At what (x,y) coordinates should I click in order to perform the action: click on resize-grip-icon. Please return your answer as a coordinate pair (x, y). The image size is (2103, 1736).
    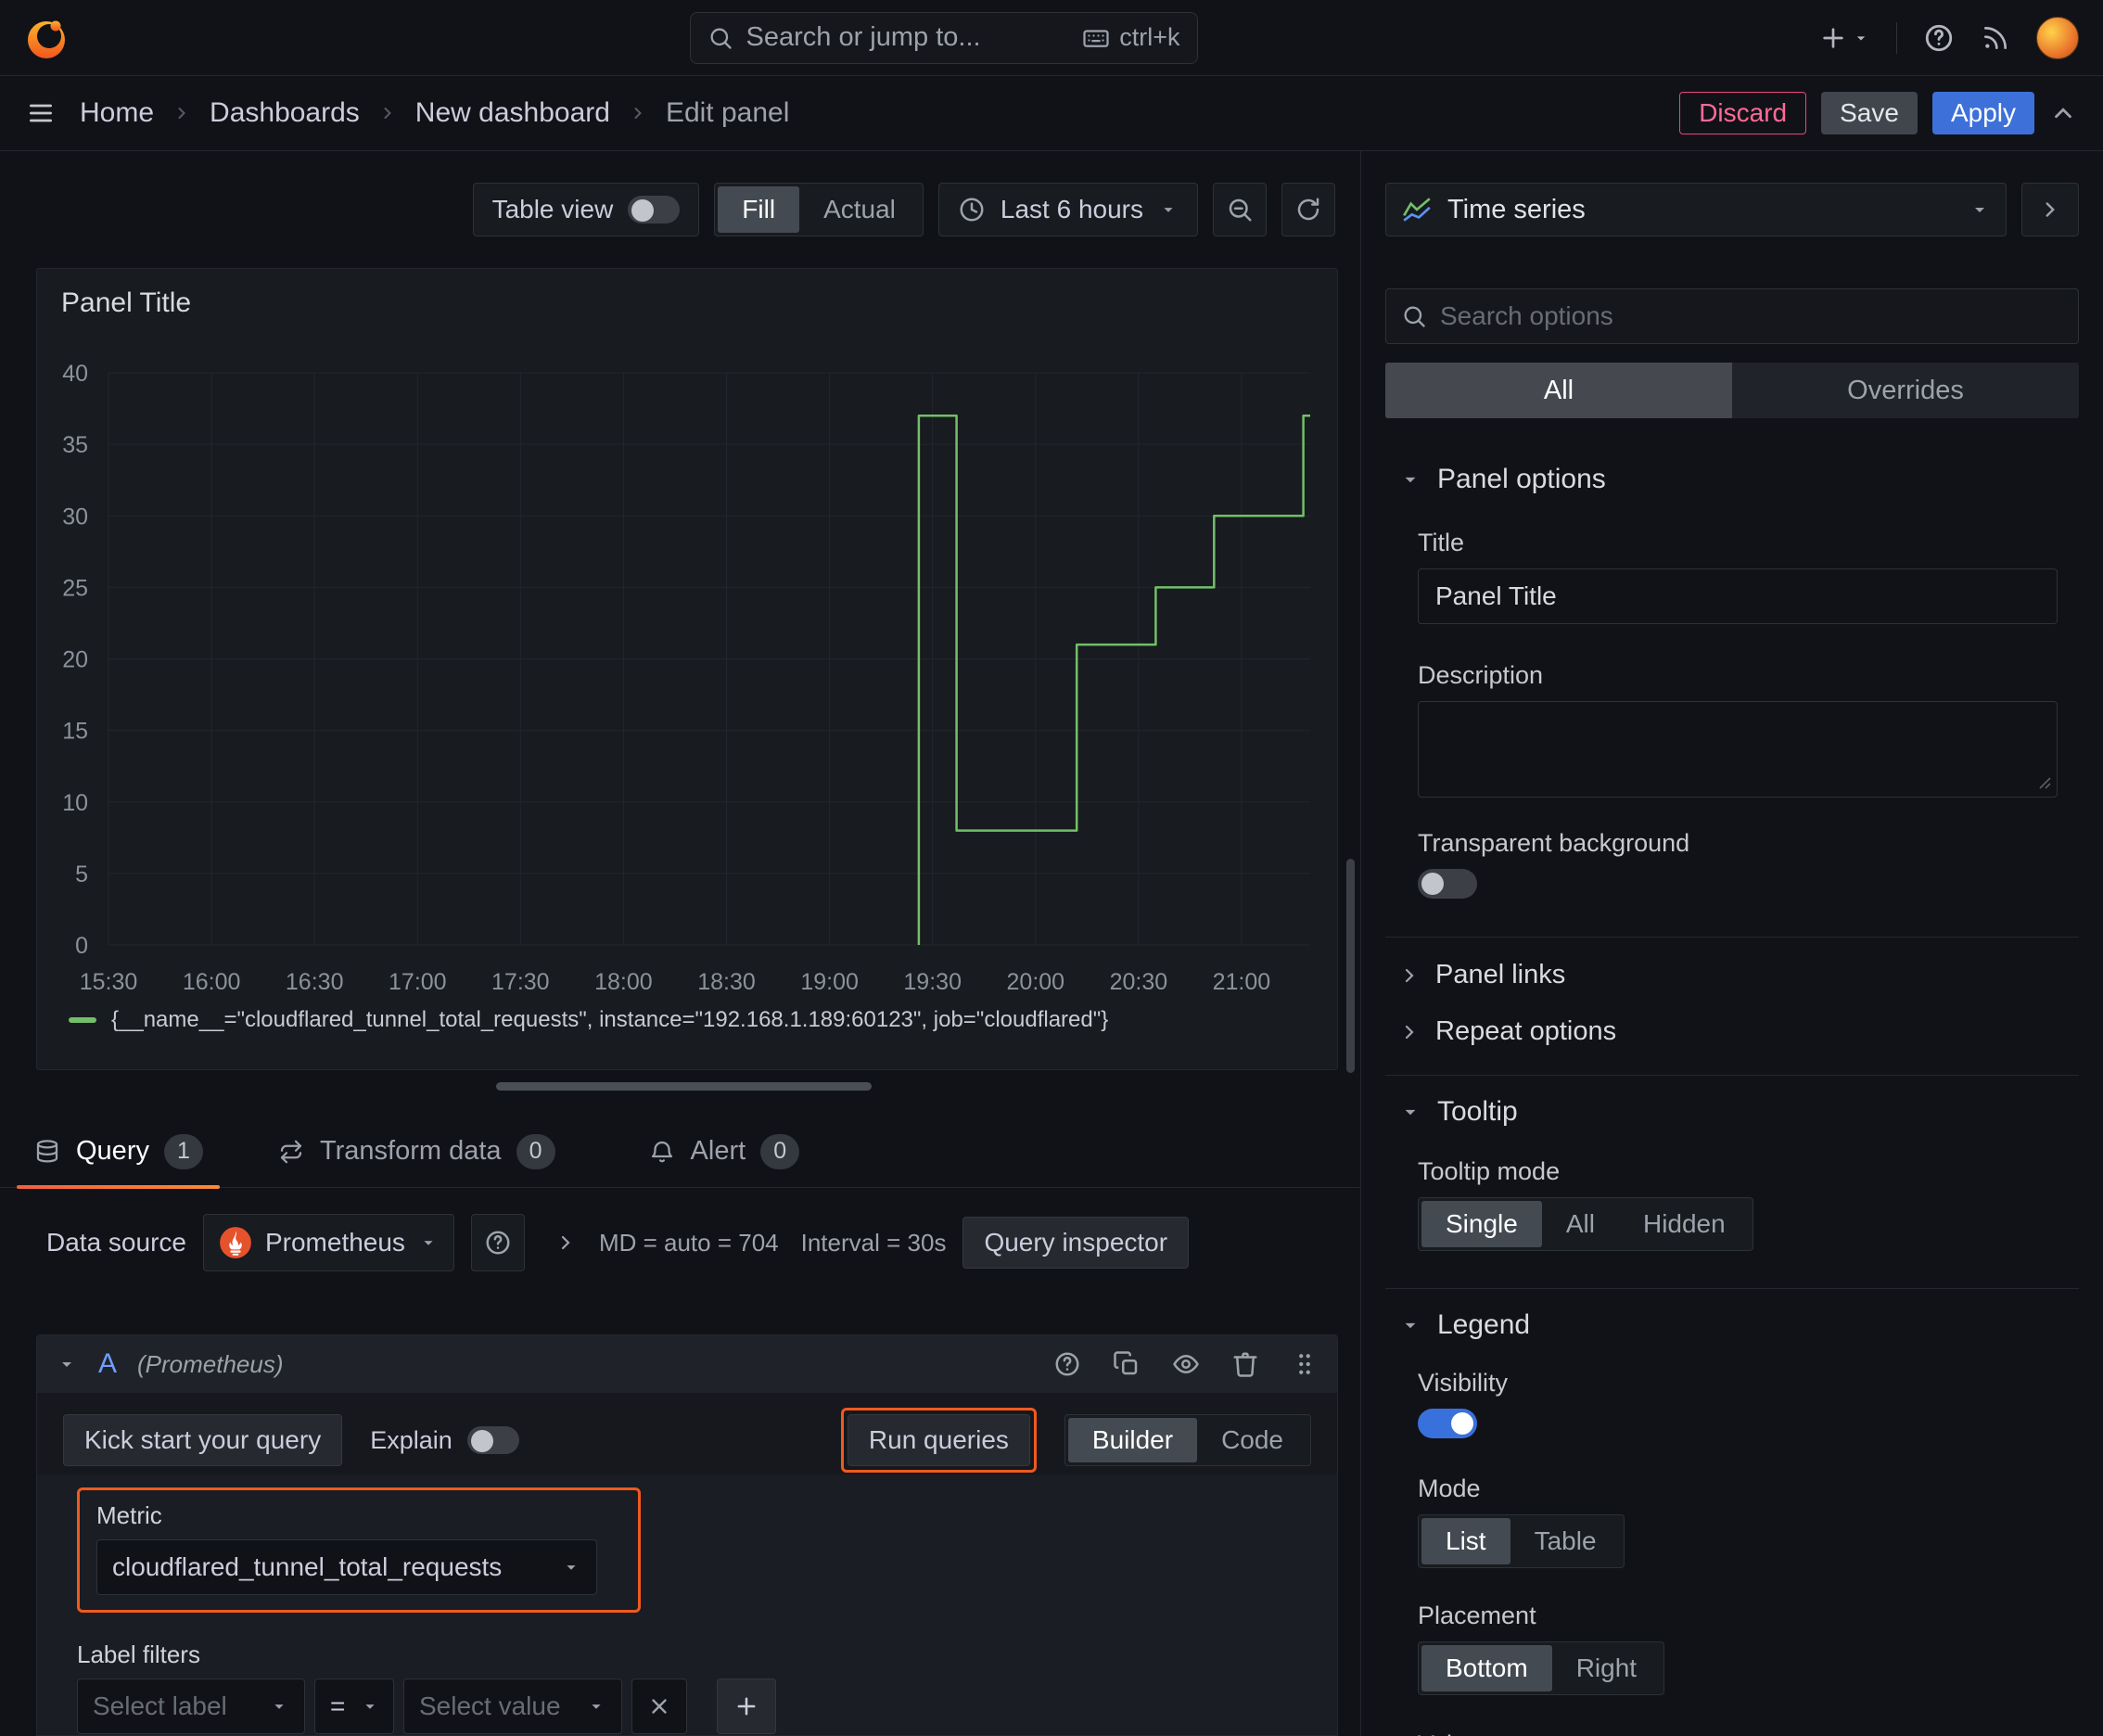
    Looking at the image, I should click on (2044, 783).